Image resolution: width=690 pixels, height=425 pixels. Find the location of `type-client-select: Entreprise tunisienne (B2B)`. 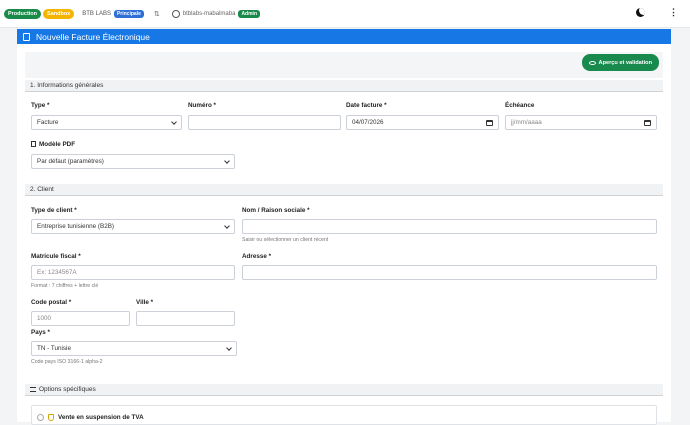

type-client-select: Entreprise tunisienne (B2B) is located at coordinates (133, 226).